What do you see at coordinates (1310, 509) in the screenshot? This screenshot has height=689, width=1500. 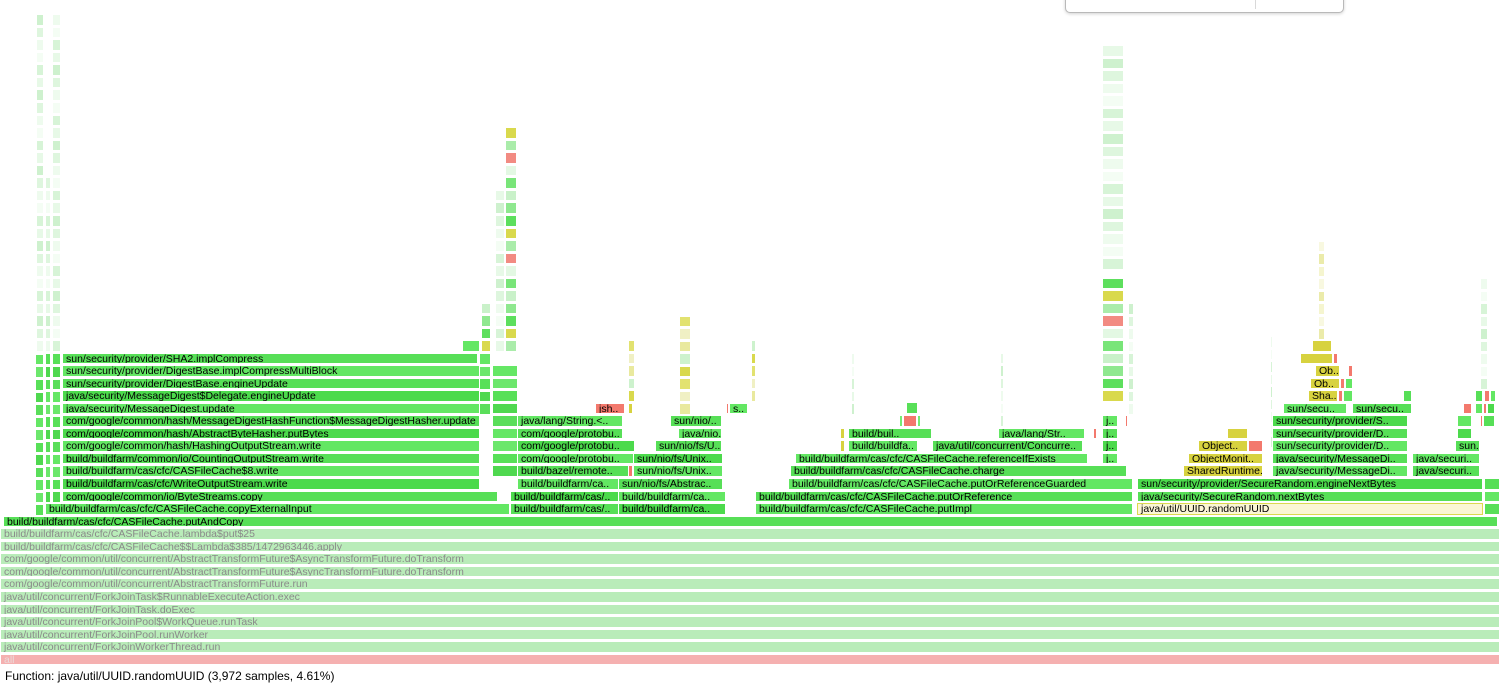 I see `flame-frame: java/util/UUID.randomUUID` at bounding box center [1310, 509].